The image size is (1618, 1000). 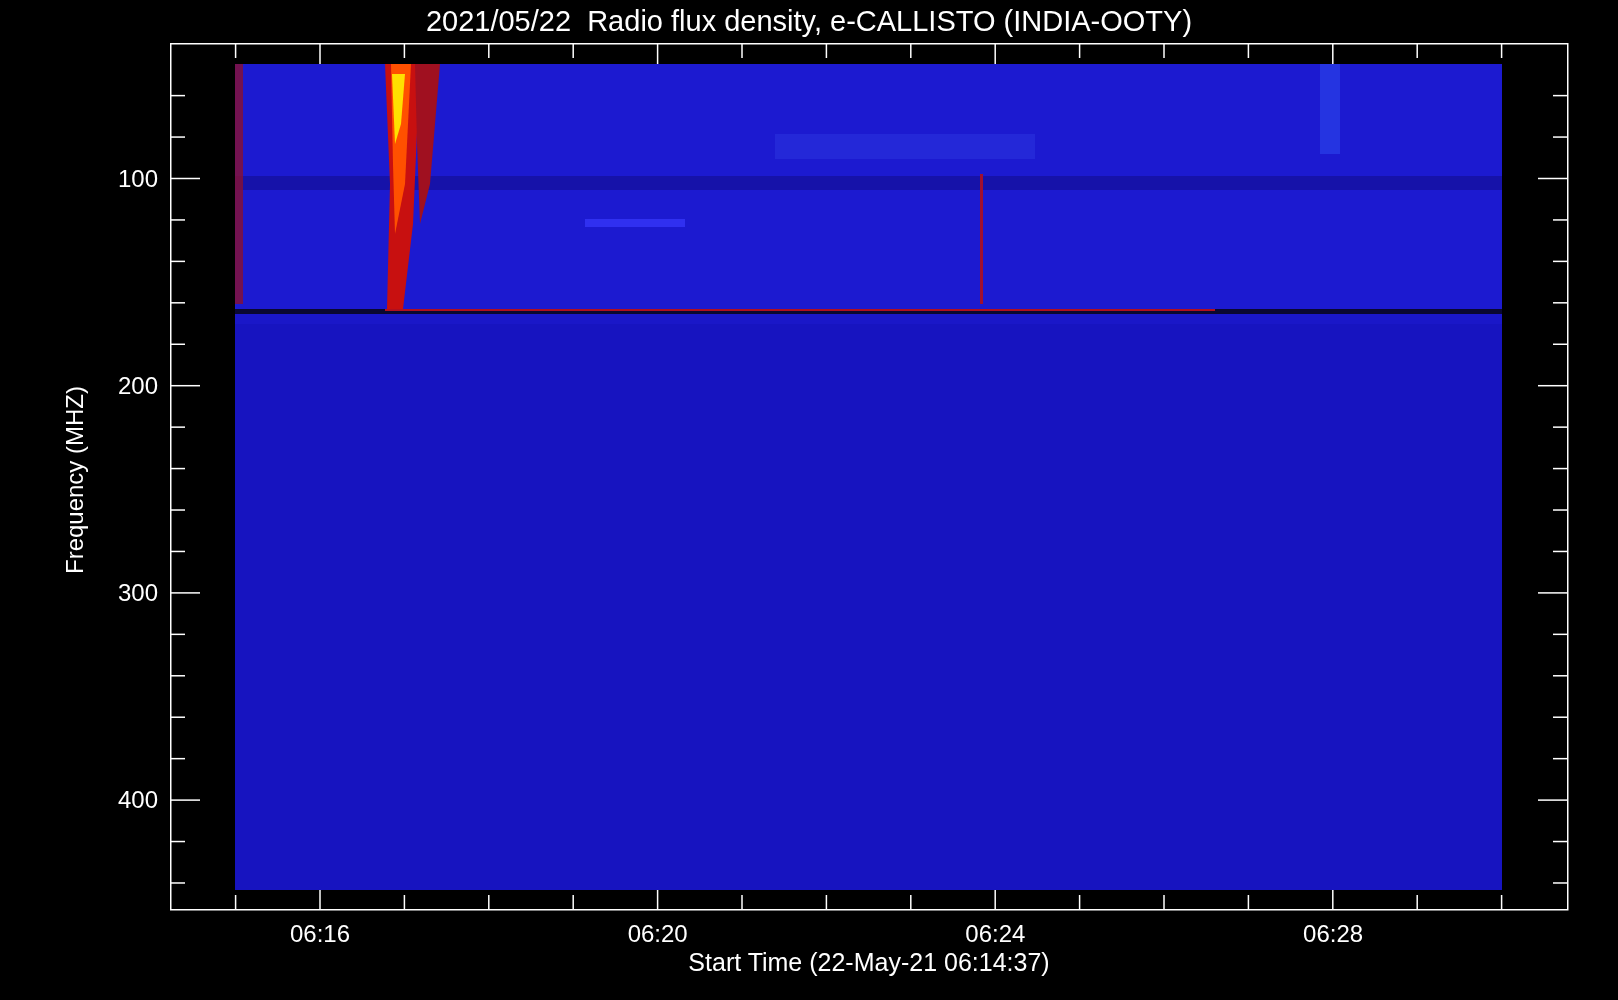 What do you see at coordinates (657, 934) in the screenshot?
I see `x-tick-label: 06:20` at bounding box center [657, 934].